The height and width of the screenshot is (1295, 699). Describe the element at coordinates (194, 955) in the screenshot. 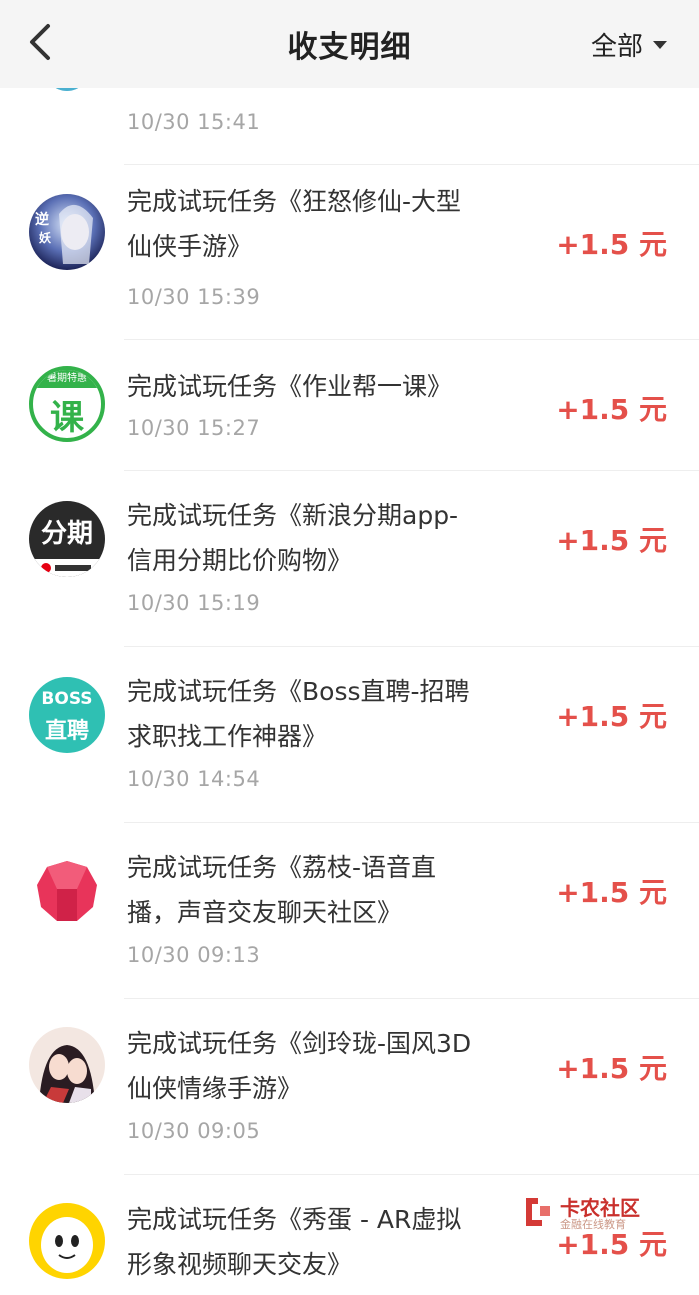

I see `record-date: 10/30 09:13` at that location.